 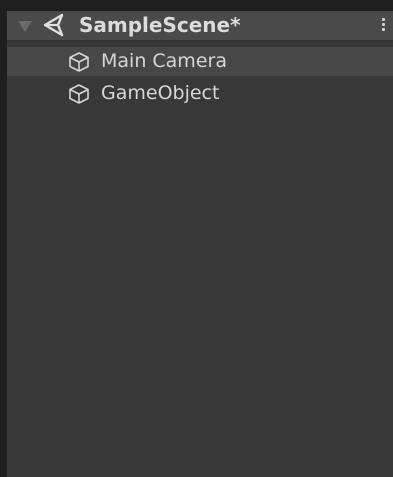 I want to click on scene-header-row: SampleScene*, so click(x=200, y=26).